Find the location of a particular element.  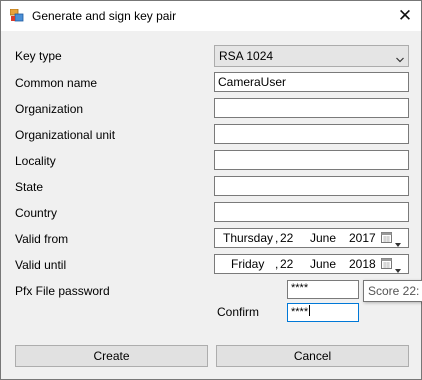

key-type-label: Key type is located at coordinates (38, 56).